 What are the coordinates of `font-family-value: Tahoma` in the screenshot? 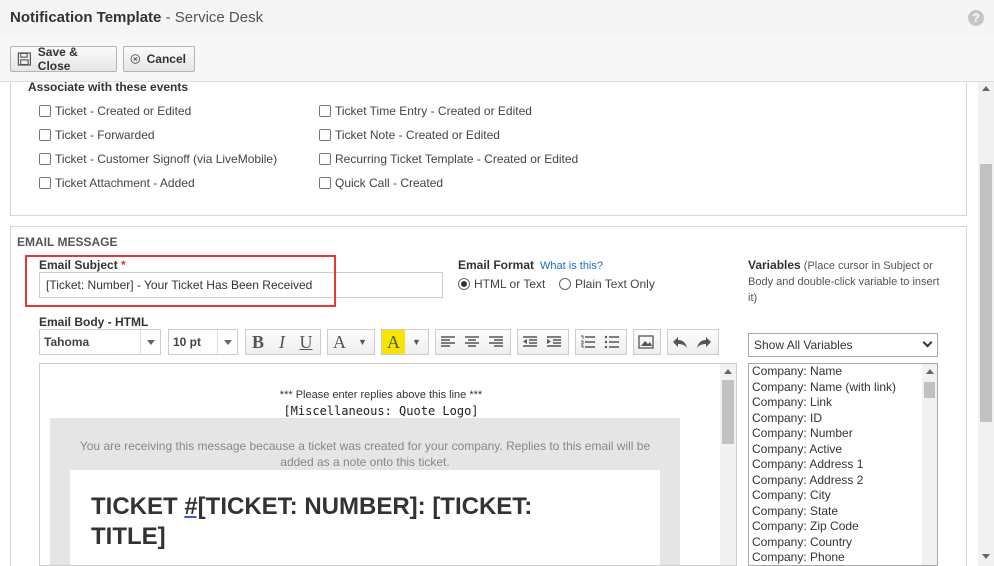 It's located at (67, 342).